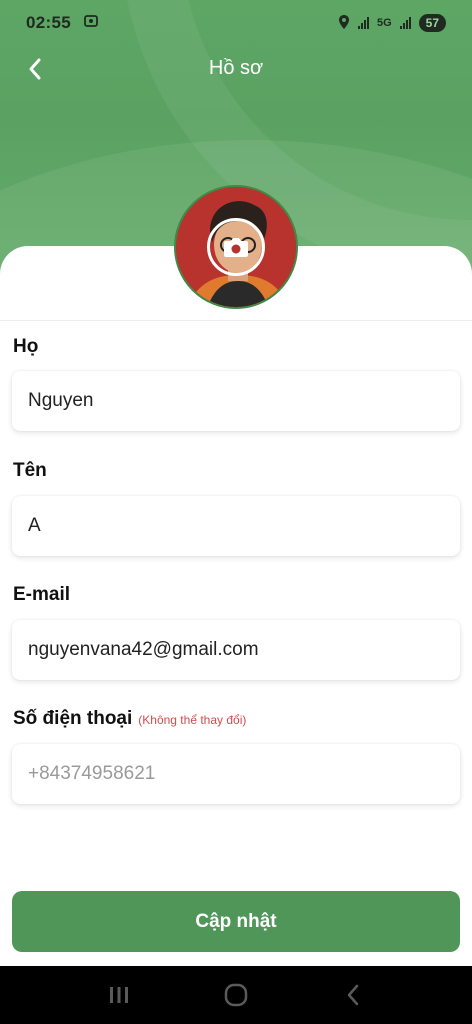 Image resolution: width=472 pixels, height=1024 pixels. What do you see at coordinates (384, 23) in the screenshot?
I see `network-type: 5G` at bounding box center [384, 23].